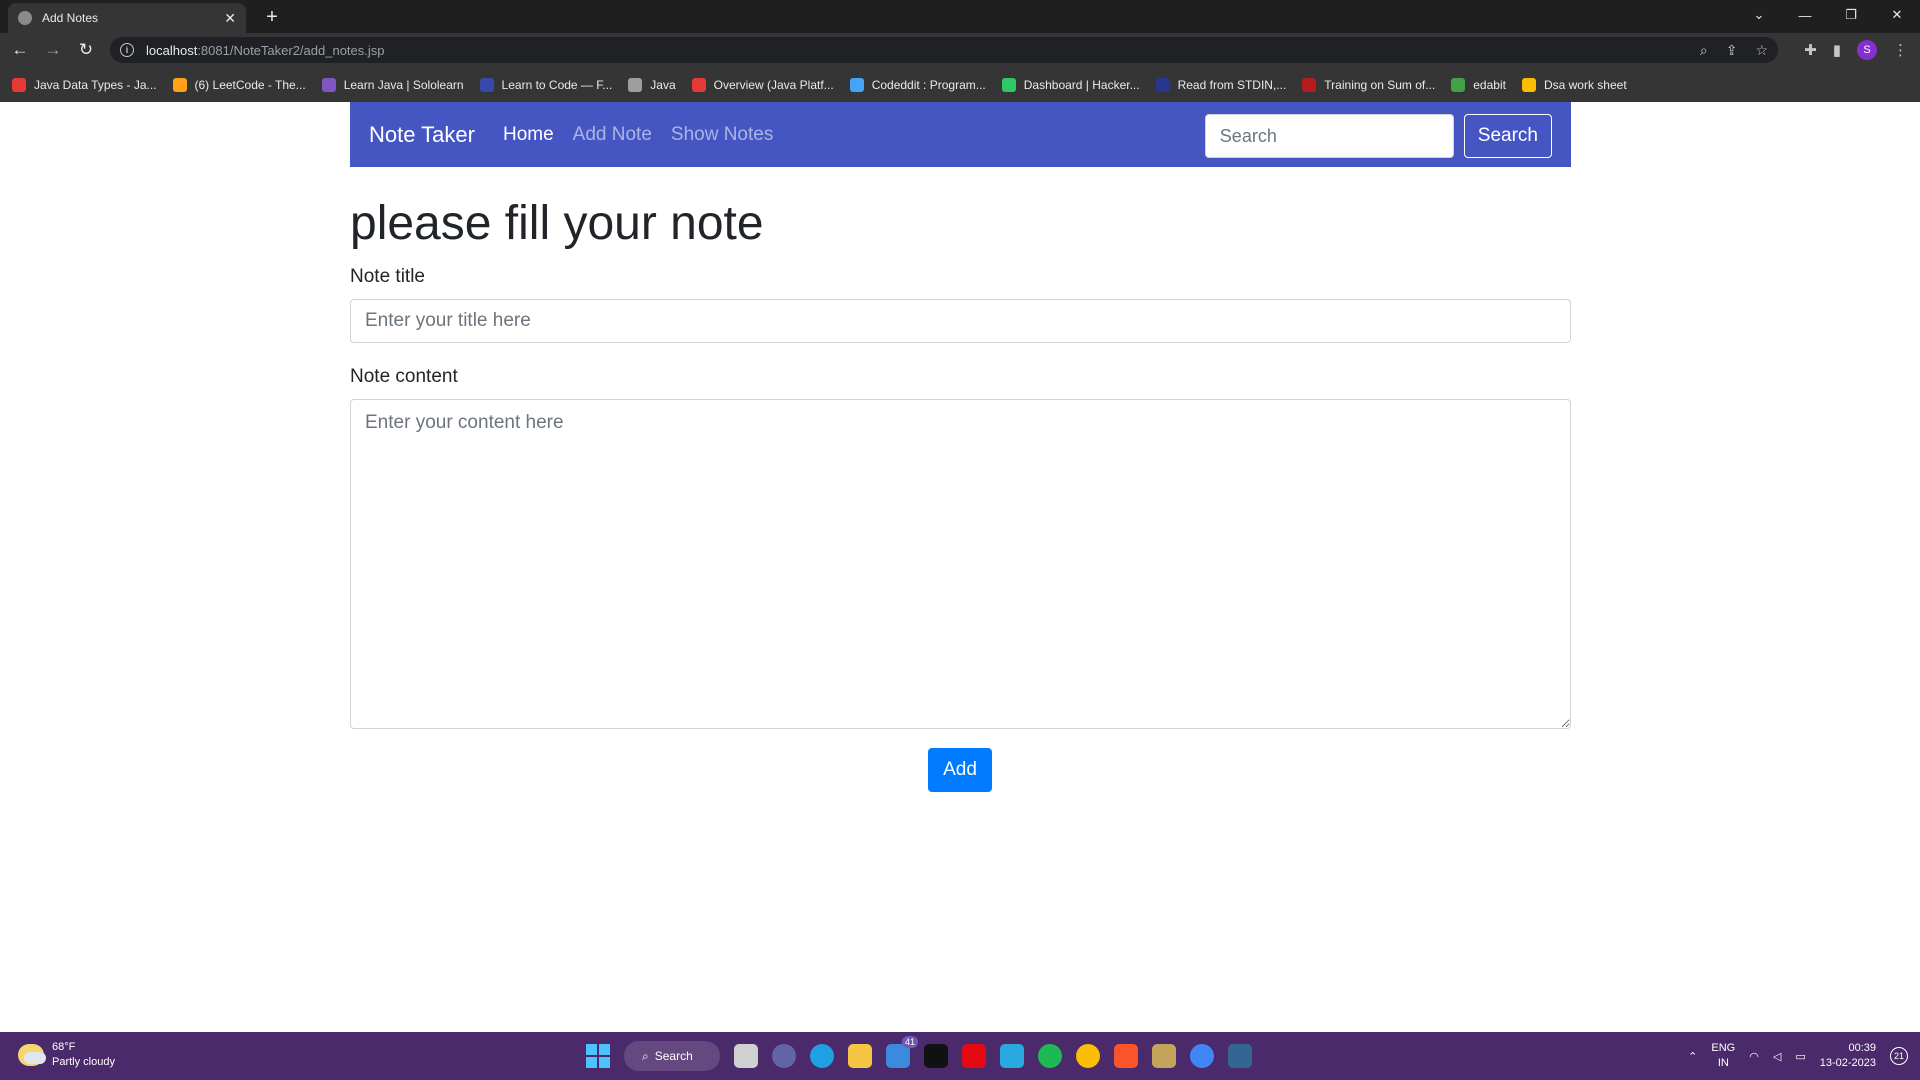 The image size is (1920, 1080). What do you see at coordinates (528, 135) in the screenshot?
I see `nav-link-home: Home` at bounding box center [528, 135].